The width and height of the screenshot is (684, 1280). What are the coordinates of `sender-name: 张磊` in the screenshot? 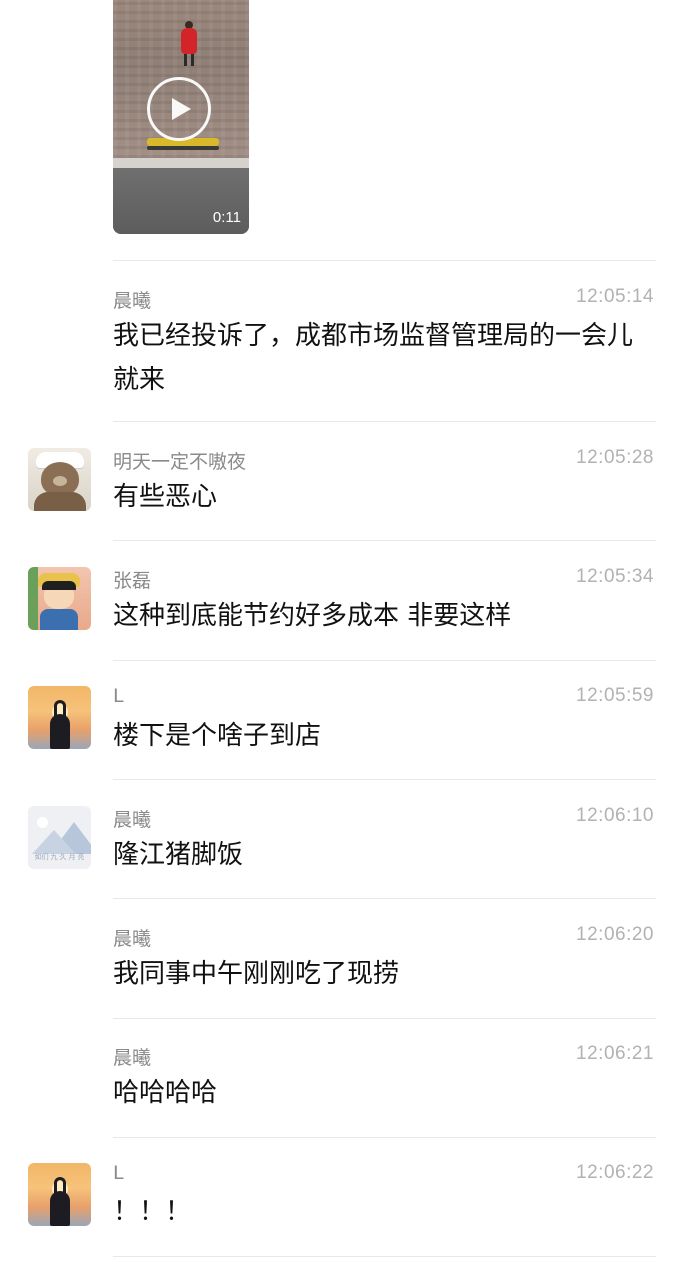 It's located at (132, 579).